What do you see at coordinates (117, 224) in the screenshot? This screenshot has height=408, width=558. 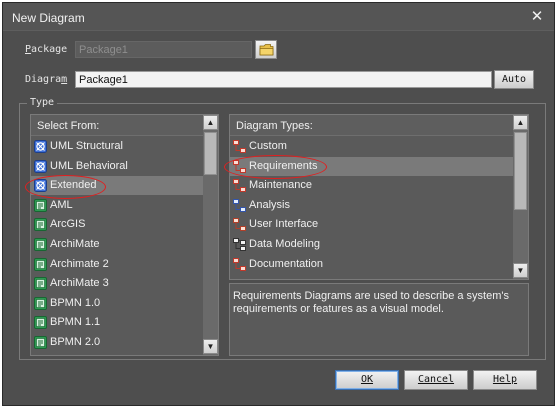 I see `list-item: ArcGIS` at bounding box center [117, 224].